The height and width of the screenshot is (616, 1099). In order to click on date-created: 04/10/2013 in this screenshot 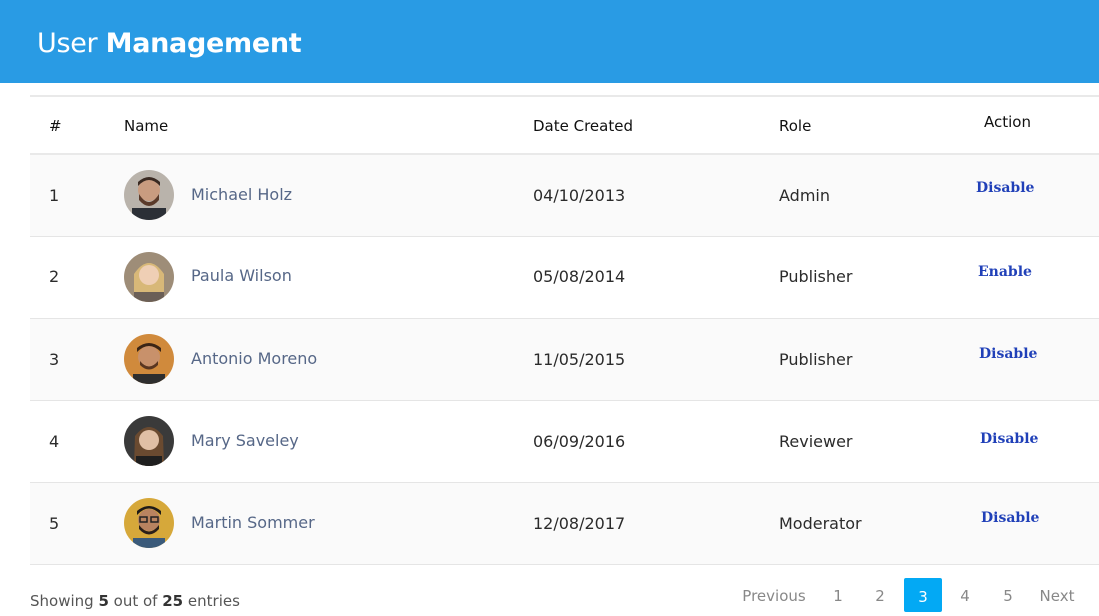, I will do `click(579, 195)`.